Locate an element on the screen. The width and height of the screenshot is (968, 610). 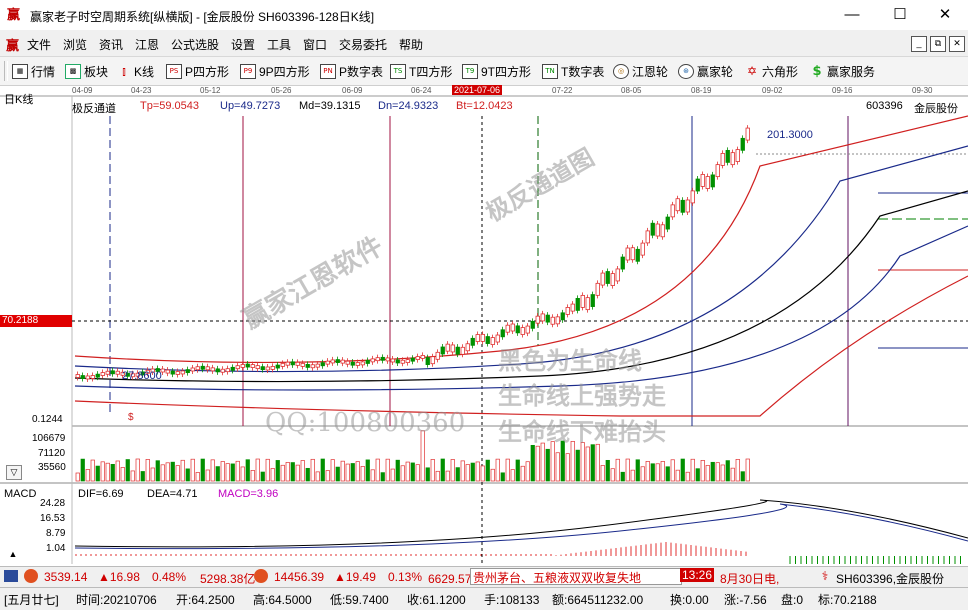
menu-settings: 设置 is located at coordinates (243, 44).